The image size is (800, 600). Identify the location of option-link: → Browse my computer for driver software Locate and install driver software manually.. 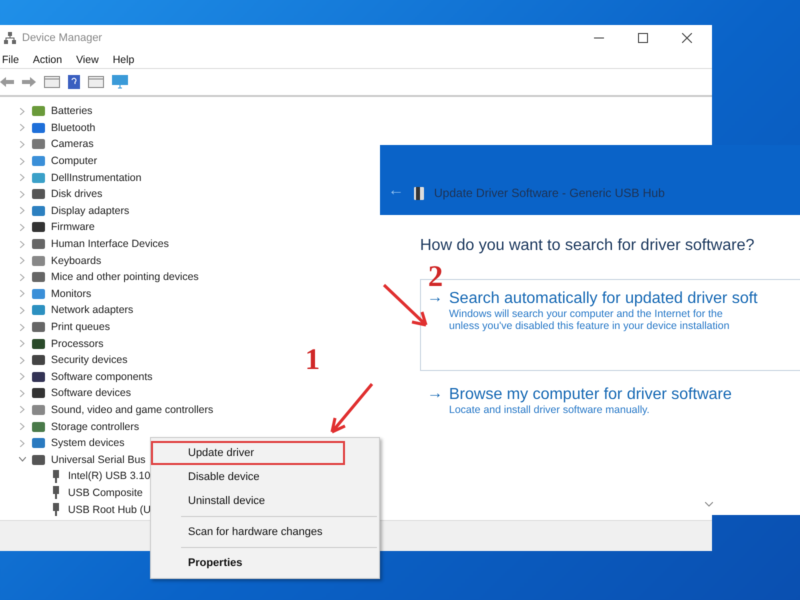
(610, 413).